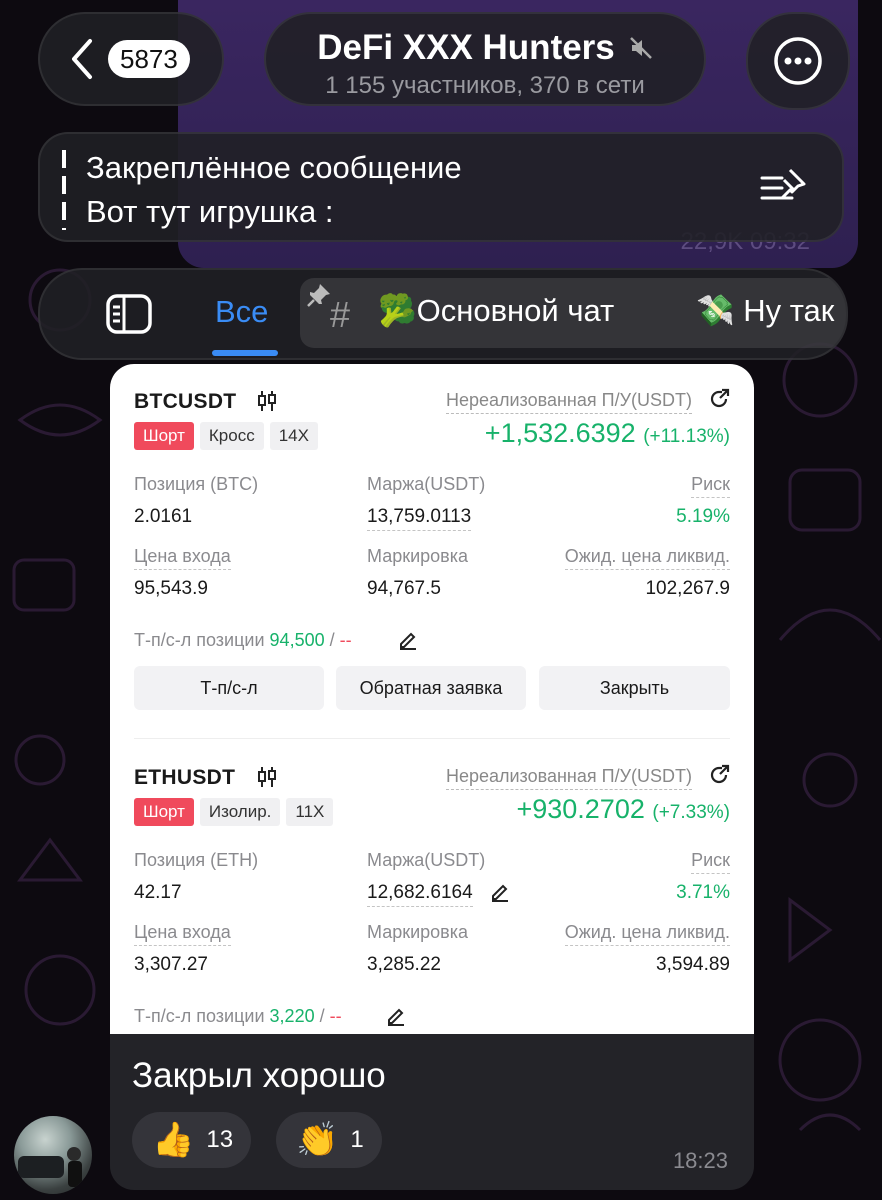 The width and height of the screenshot is (882, 1200). What do you see at coordinates (293, 436) in the screenshot?
I see `leverage-badge: 14X` at bounding box center [293, 436].